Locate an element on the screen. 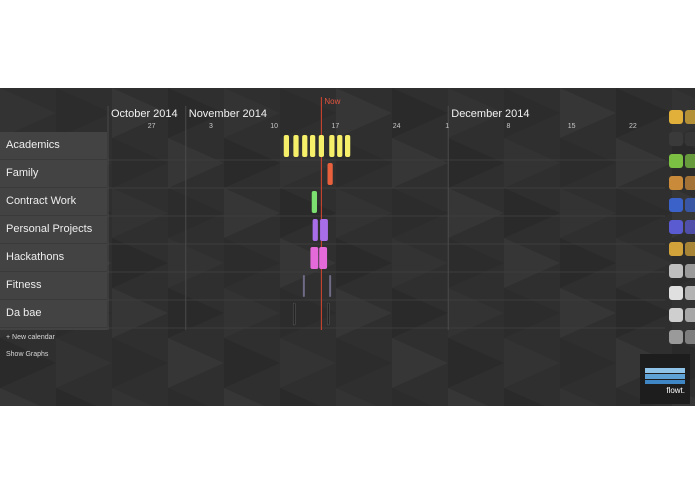  calendar-name: Contract Work is located at coordinates (41, 201).